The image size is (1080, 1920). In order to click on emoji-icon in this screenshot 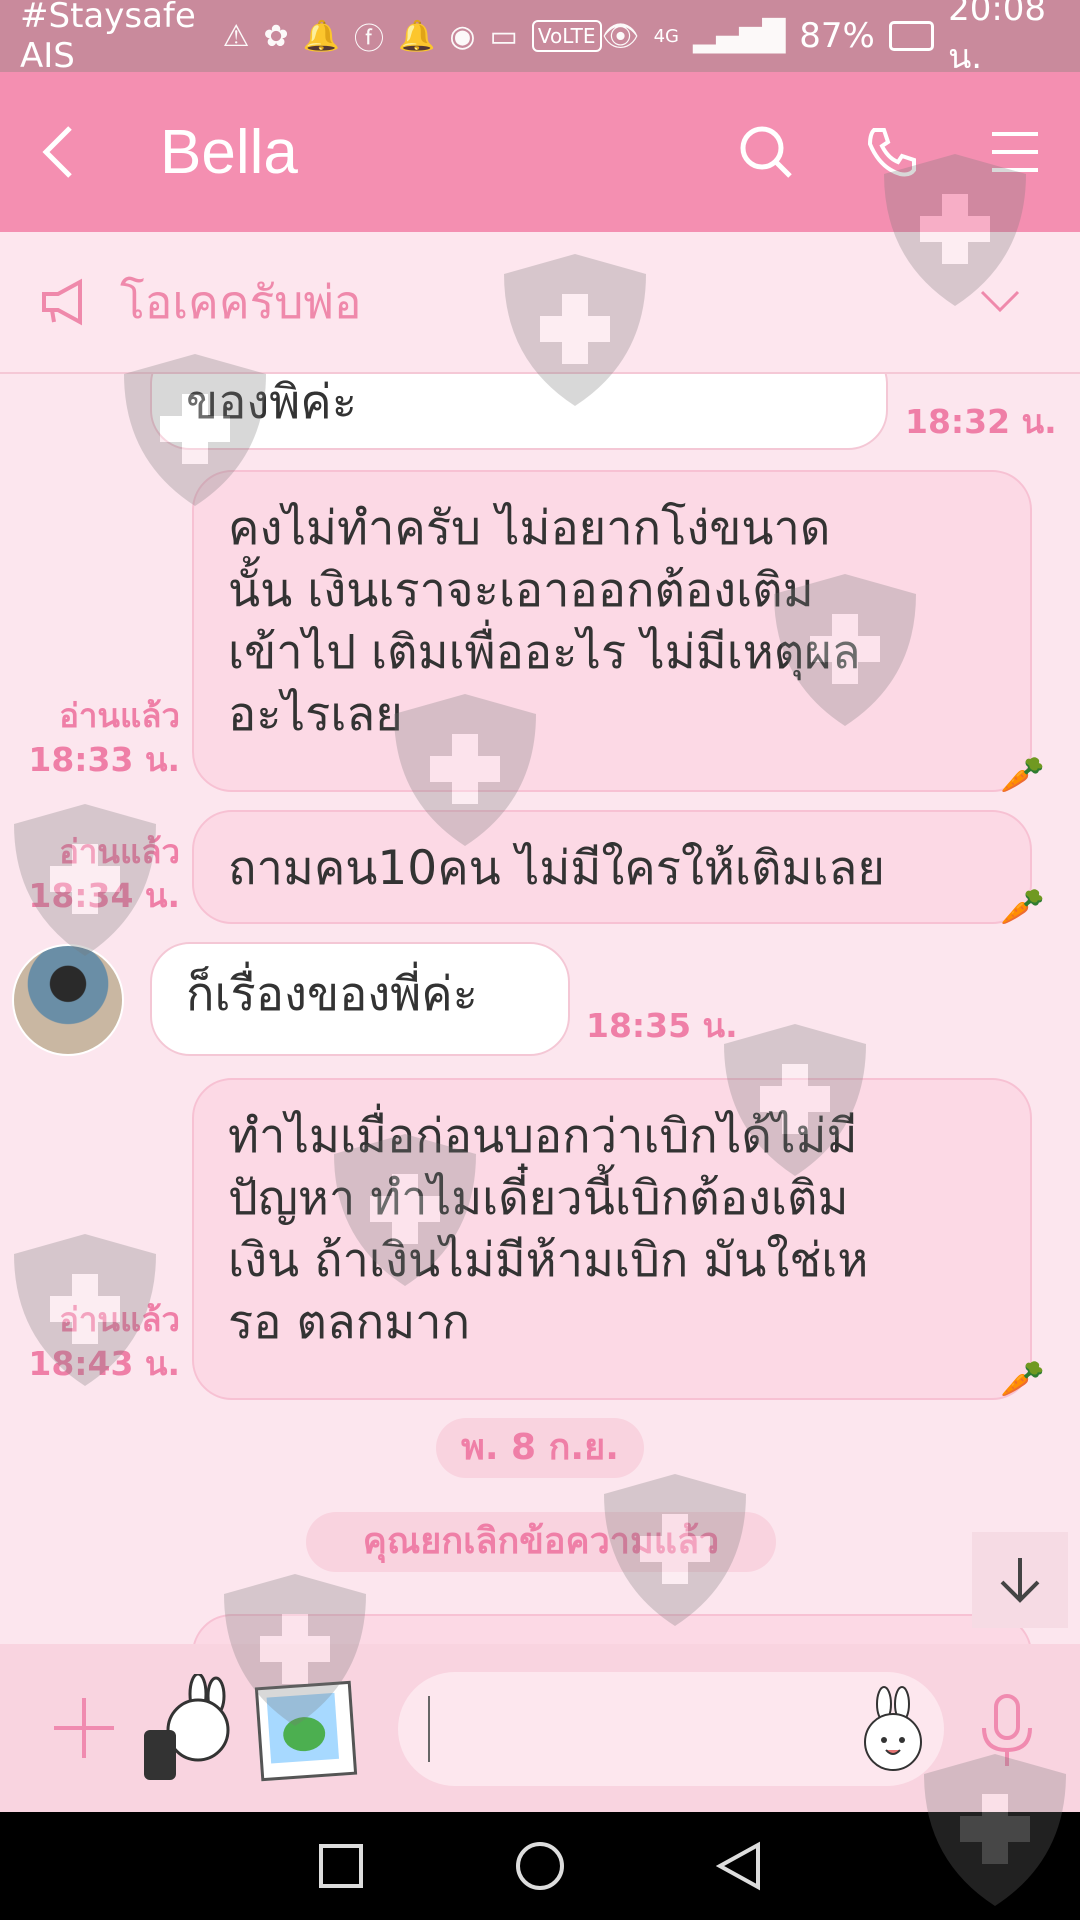, I will do `click(893, 1729)`.